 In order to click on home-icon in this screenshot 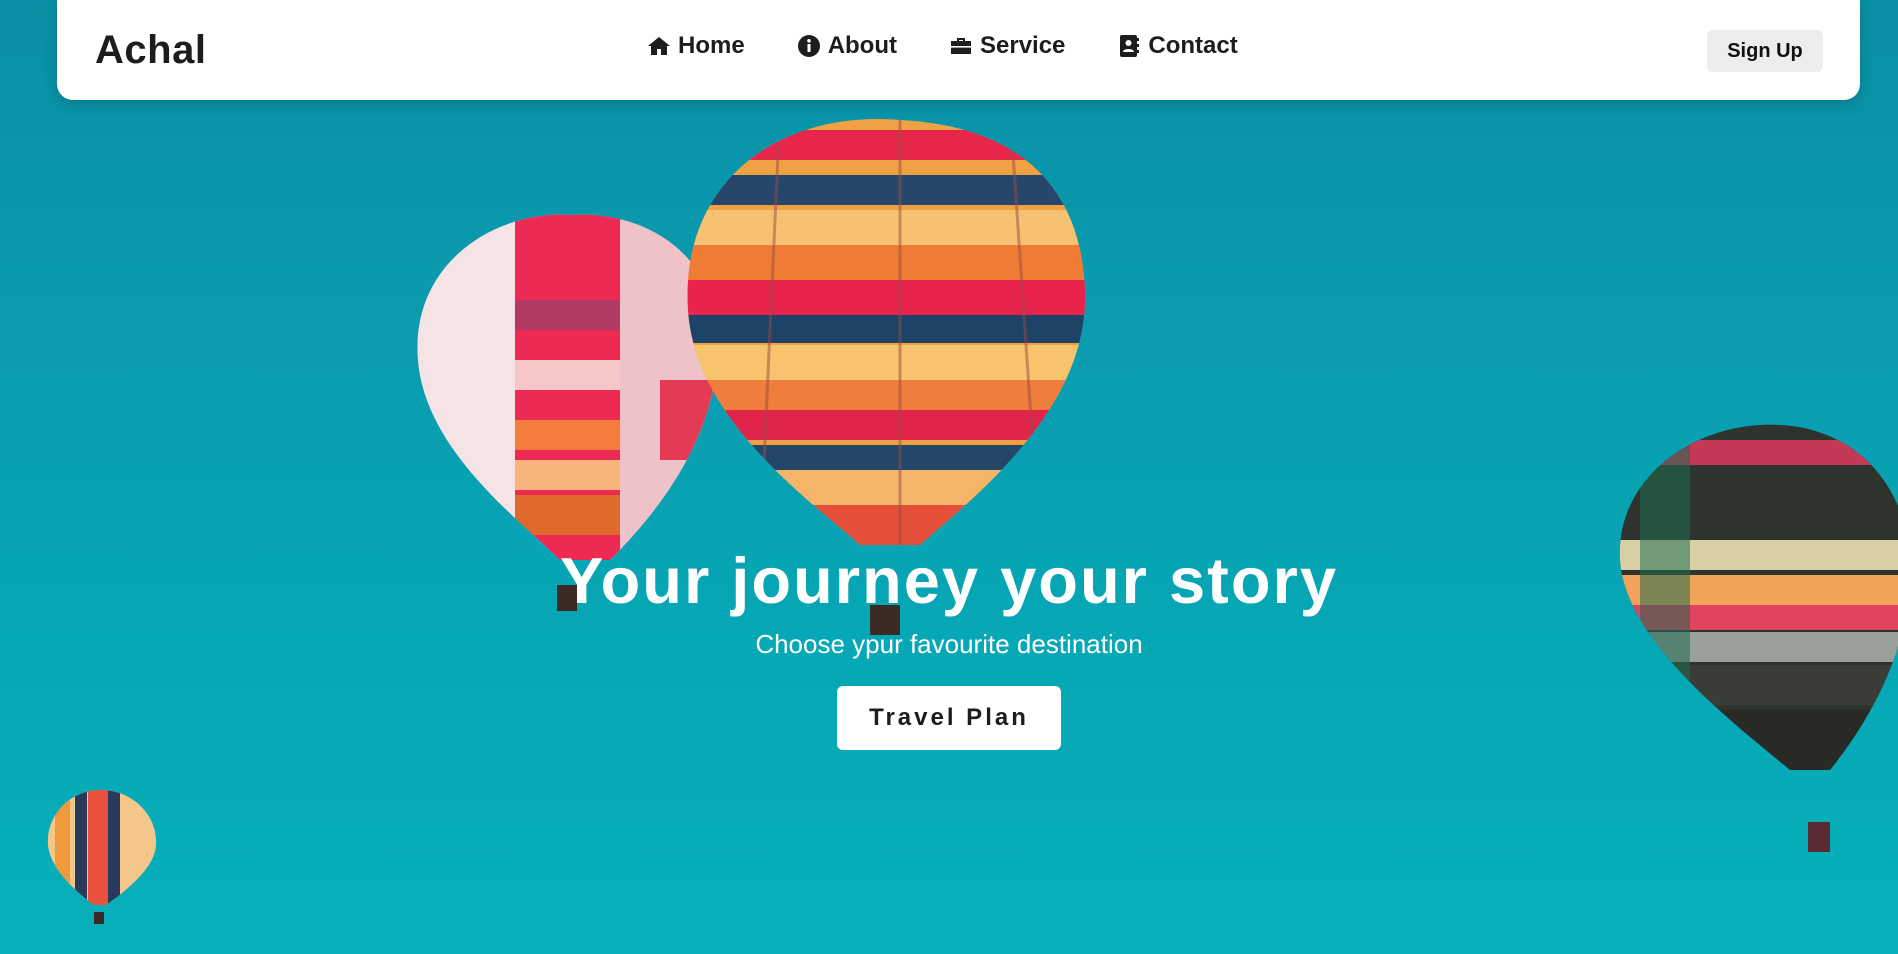, I will do `click(659, 46)`.